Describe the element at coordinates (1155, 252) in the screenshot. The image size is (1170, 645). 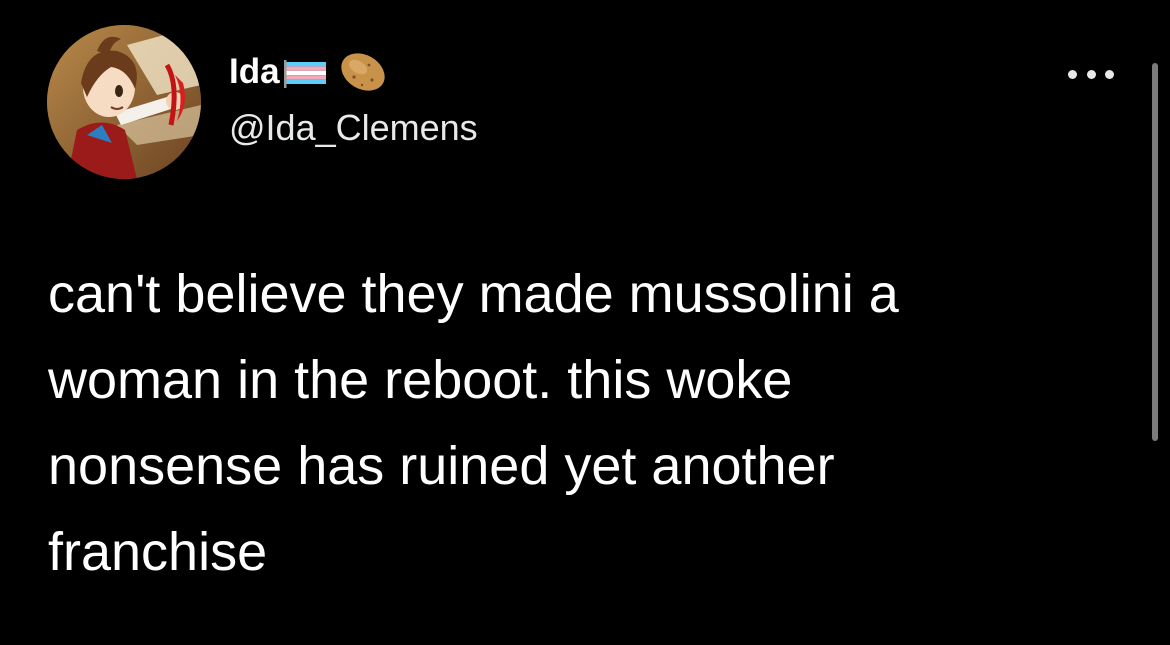
I see `scrollbar-thumb` at that location.